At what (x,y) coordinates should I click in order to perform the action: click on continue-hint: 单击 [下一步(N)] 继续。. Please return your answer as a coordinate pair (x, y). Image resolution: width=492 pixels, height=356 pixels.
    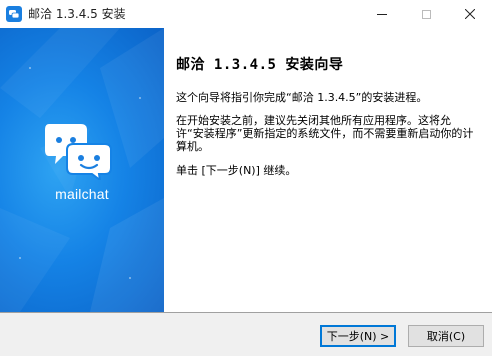
    Looking at the image, I should click on (236, 170).